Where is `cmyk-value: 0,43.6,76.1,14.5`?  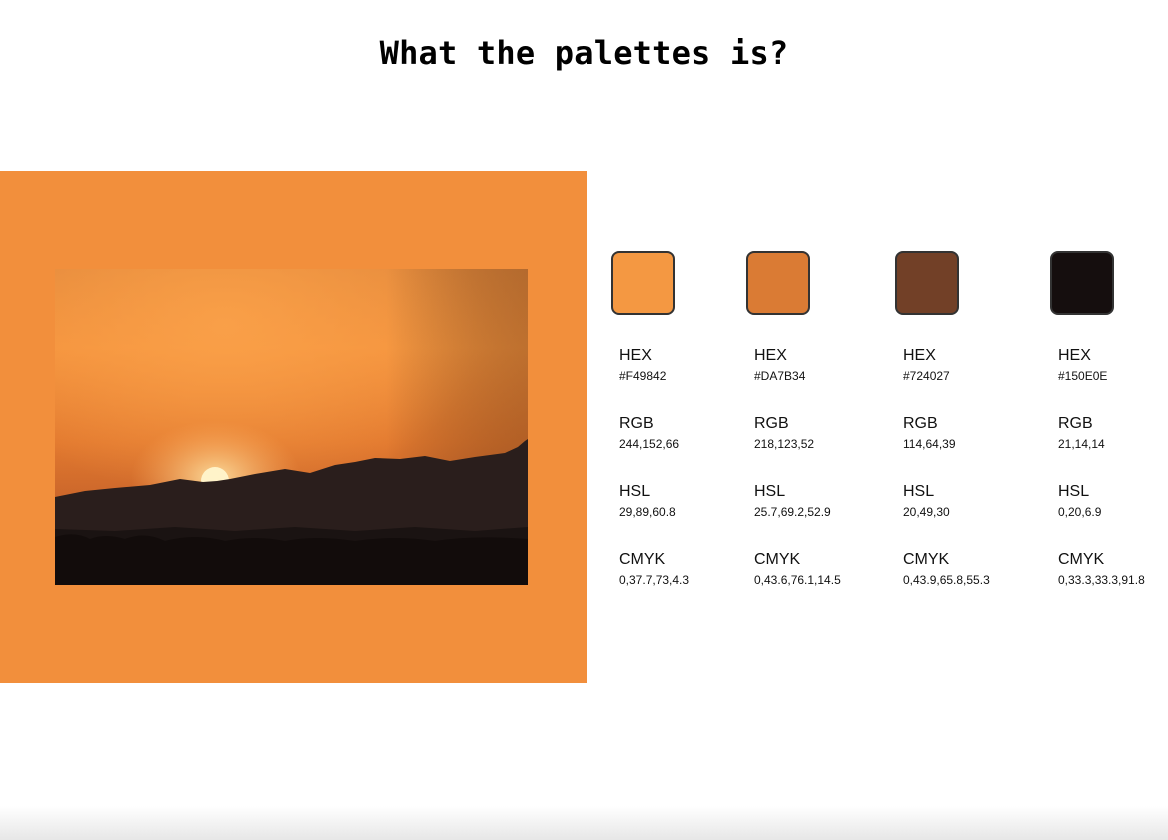 cmyk-value: 0,43.6,76.1,14.5 is located at coordinates (814, 580).